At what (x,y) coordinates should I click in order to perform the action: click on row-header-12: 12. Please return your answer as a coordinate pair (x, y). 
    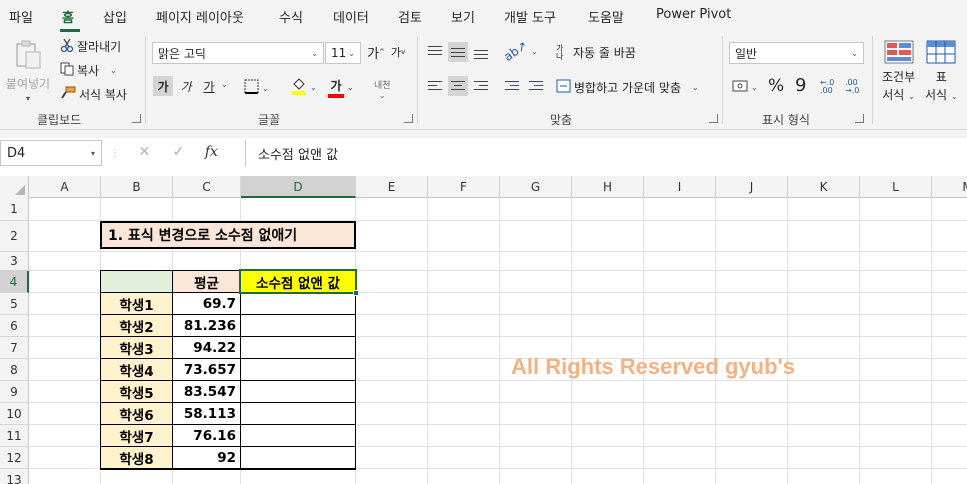
    Looking at the image, I should click on (14, 458).